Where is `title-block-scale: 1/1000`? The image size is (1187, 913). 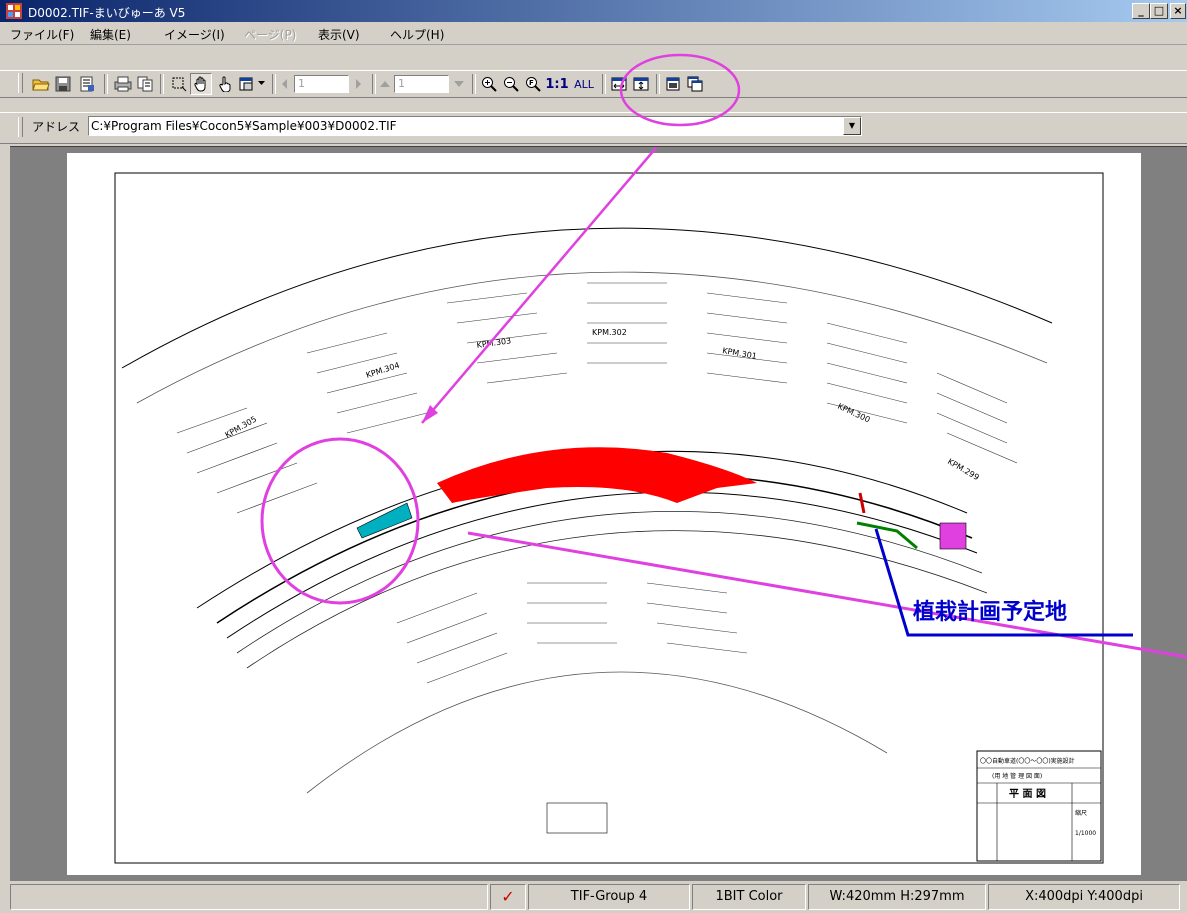
title-block-scale: 1/1000 is located at coordinates (1085, 833).